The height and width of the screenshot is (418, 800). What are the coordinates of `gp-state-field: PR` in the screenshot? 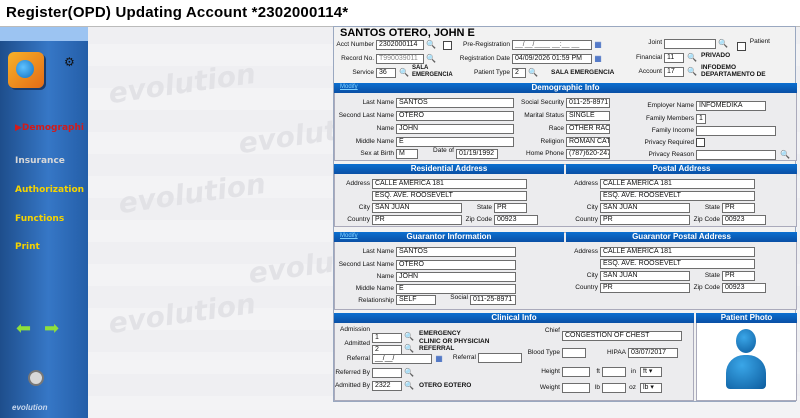 It's located at (738, 276).